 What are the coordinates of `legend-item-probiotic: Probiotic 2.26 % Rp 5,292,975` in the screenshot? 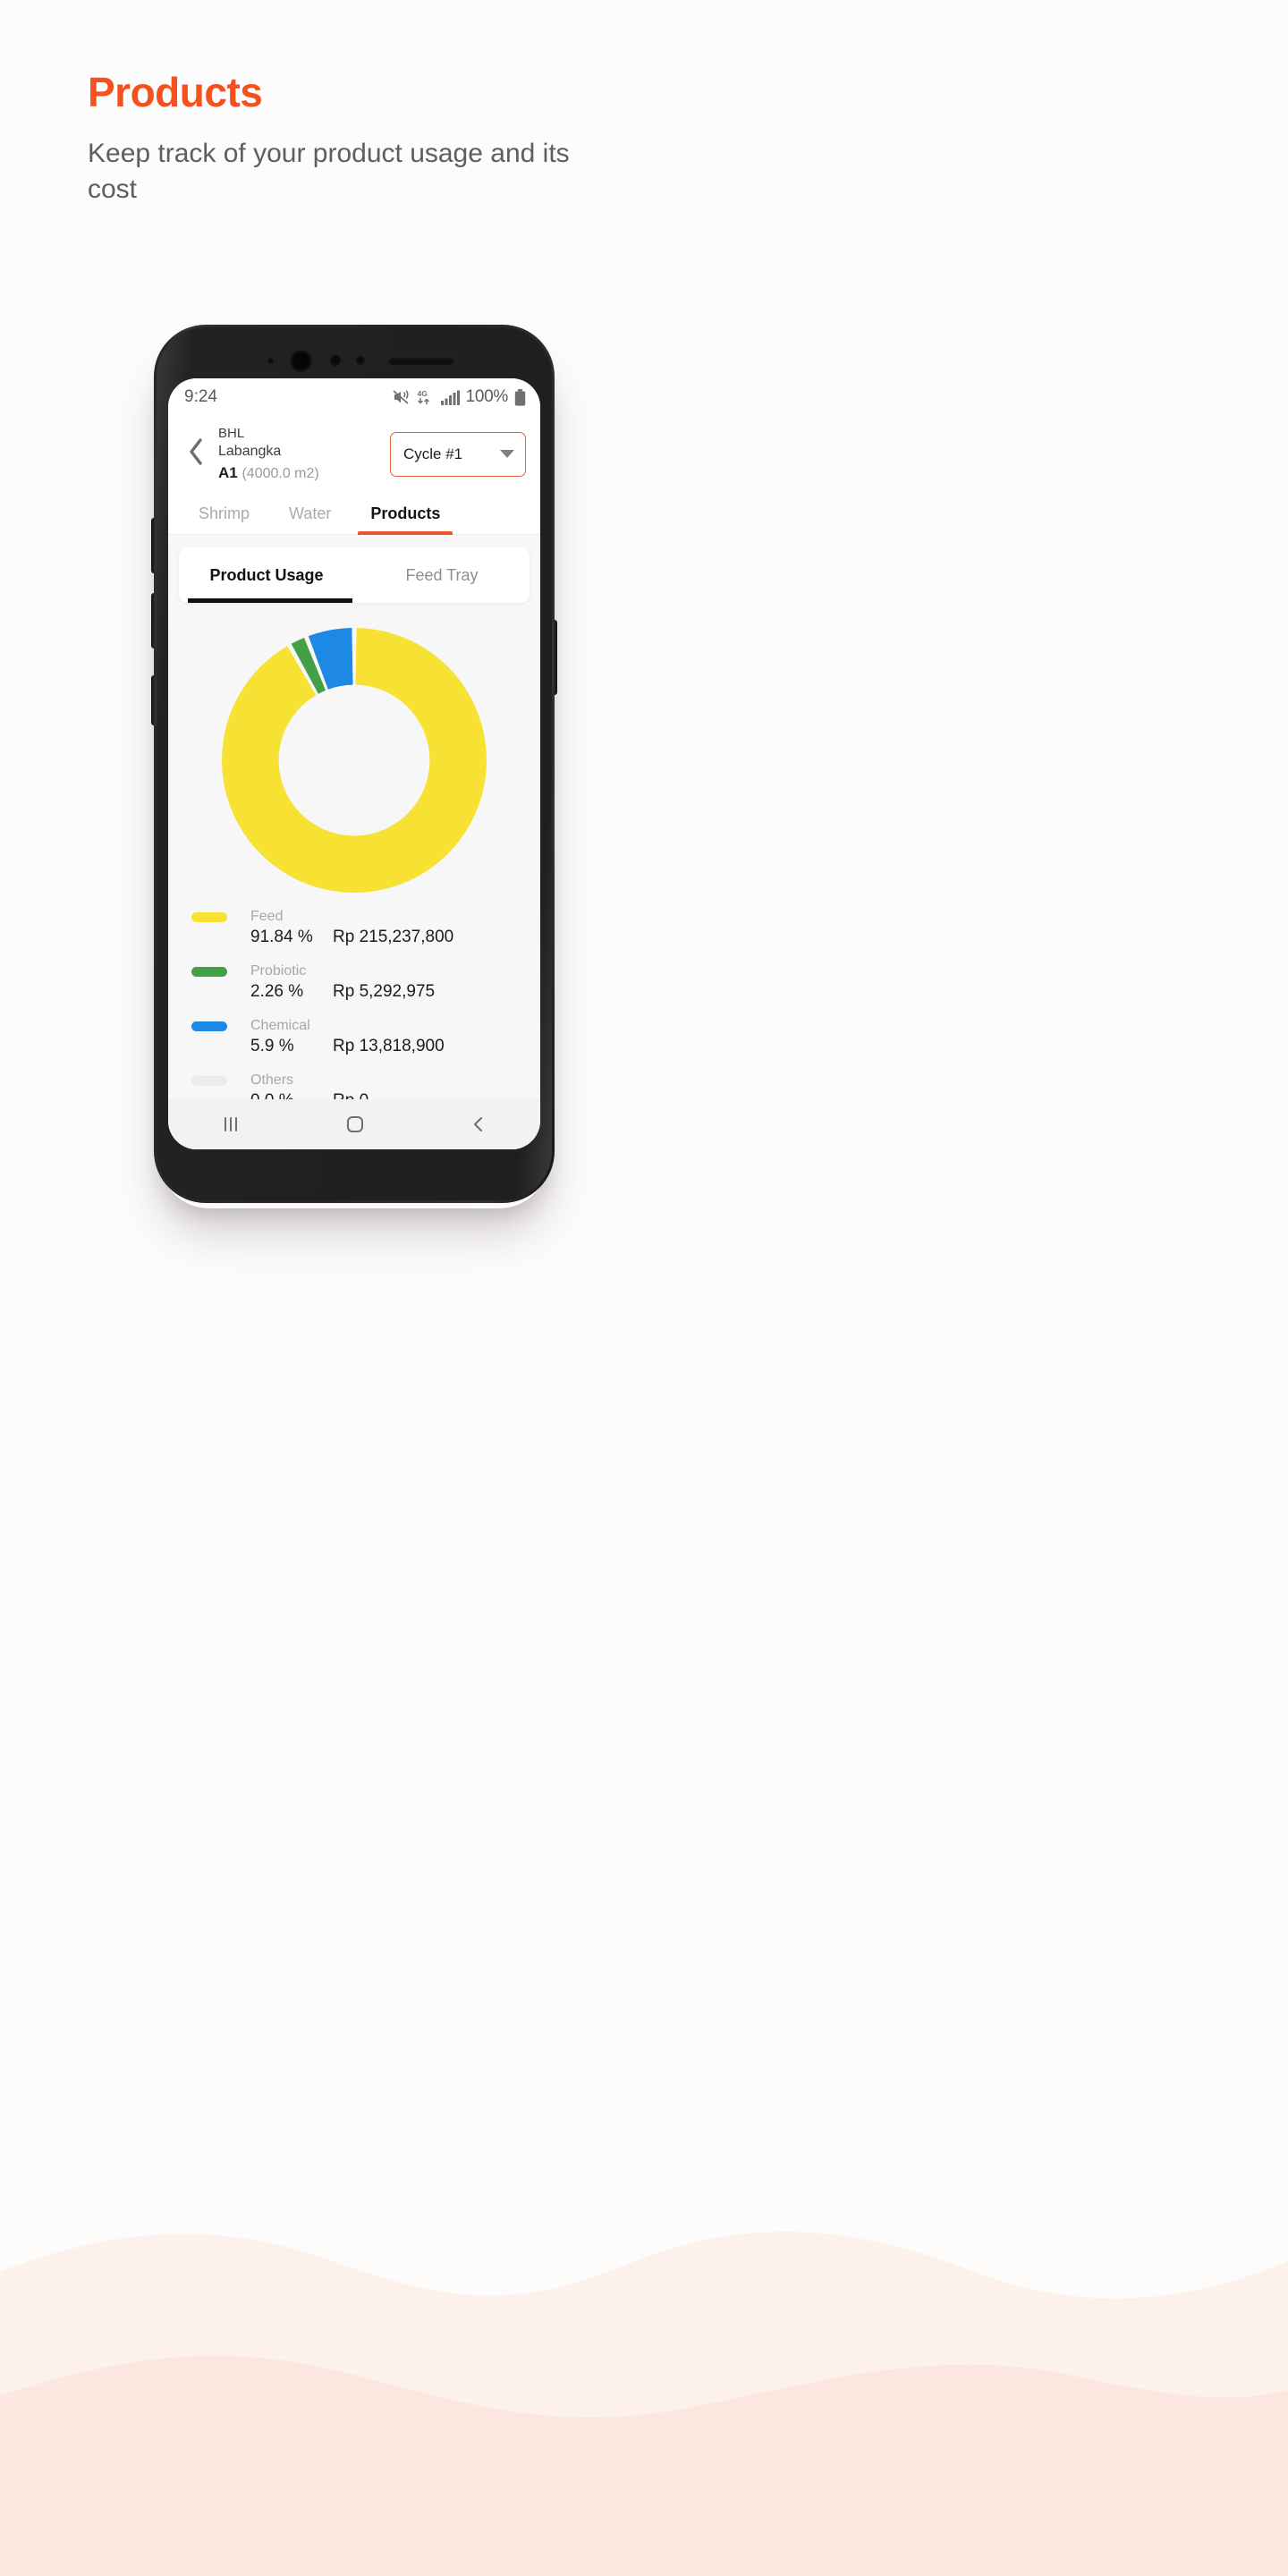 It's located at (356, 982).